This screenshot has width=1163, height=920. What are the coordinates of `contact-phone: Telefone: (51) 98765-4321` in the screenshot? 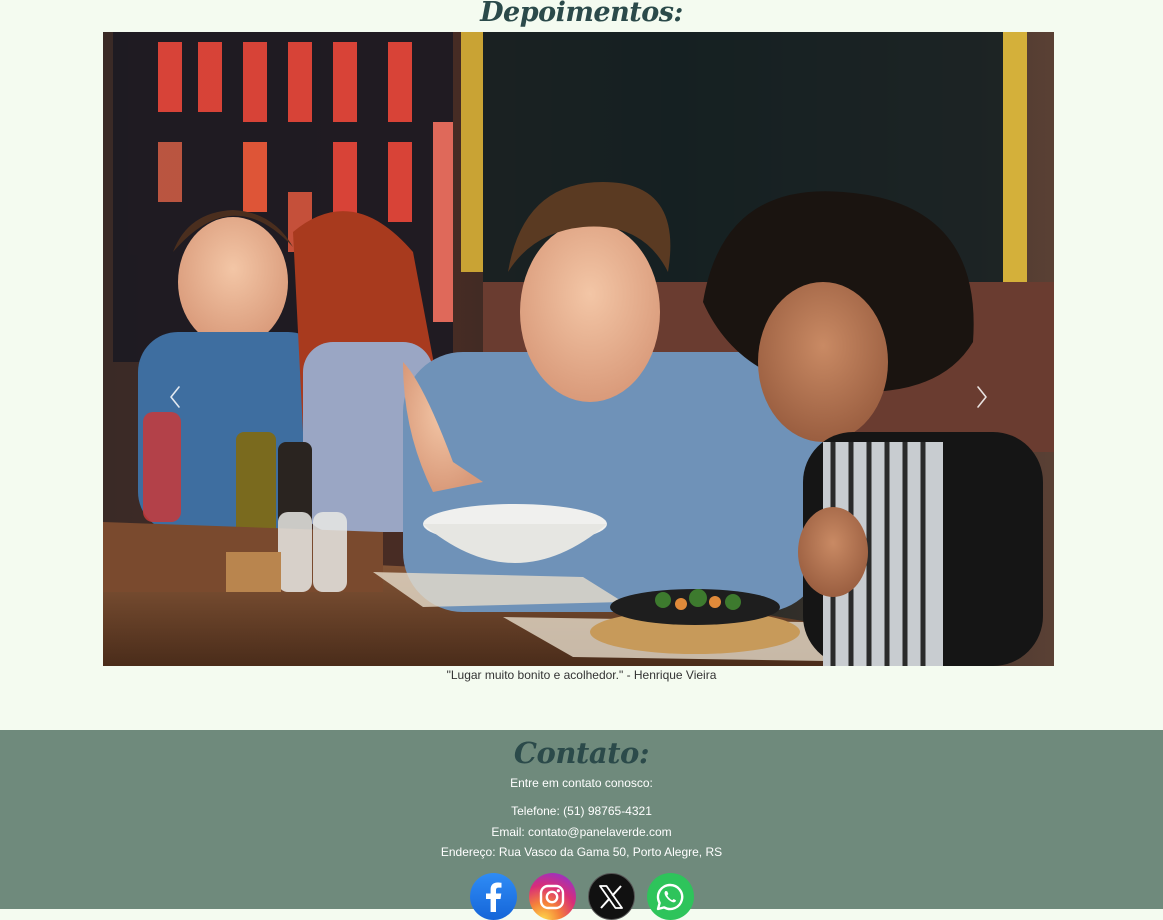 It's located at (581, 811).